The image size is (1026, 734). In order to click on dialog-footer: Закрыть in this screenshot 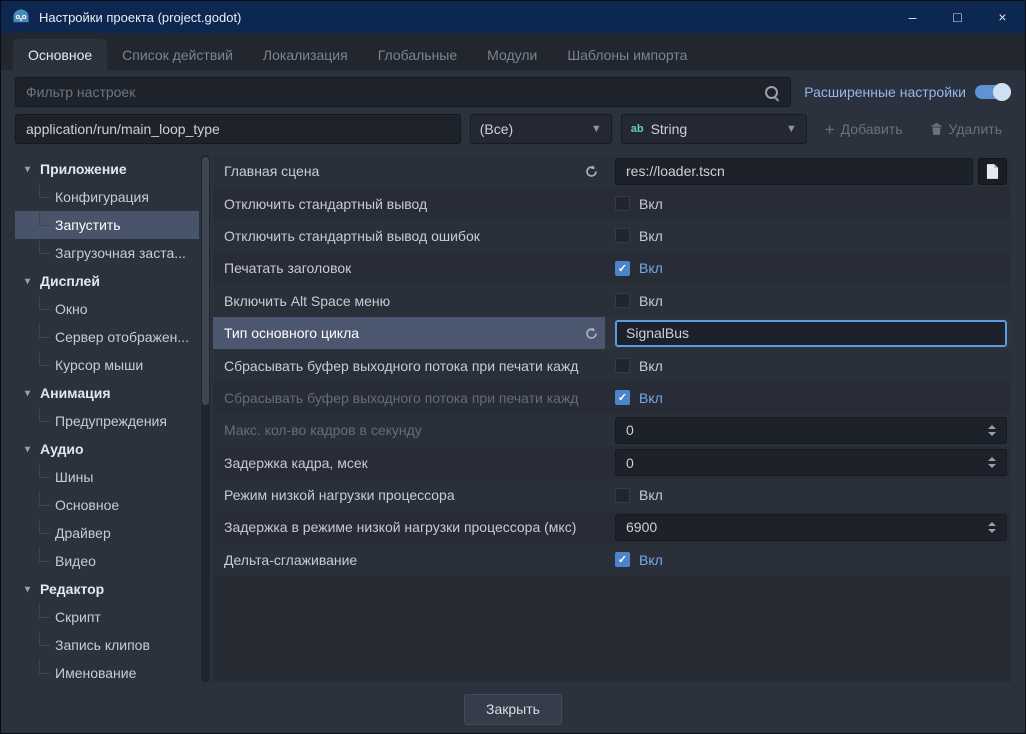, I will do `click(513, 709)`.